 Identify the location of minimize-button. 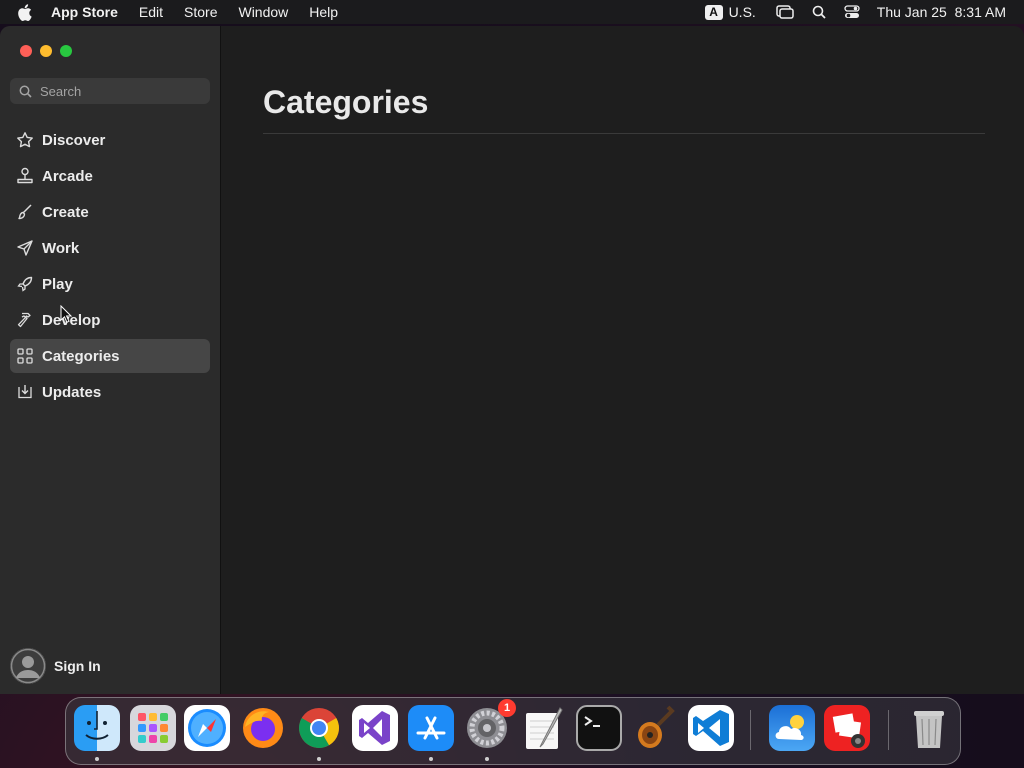
(46, 51).